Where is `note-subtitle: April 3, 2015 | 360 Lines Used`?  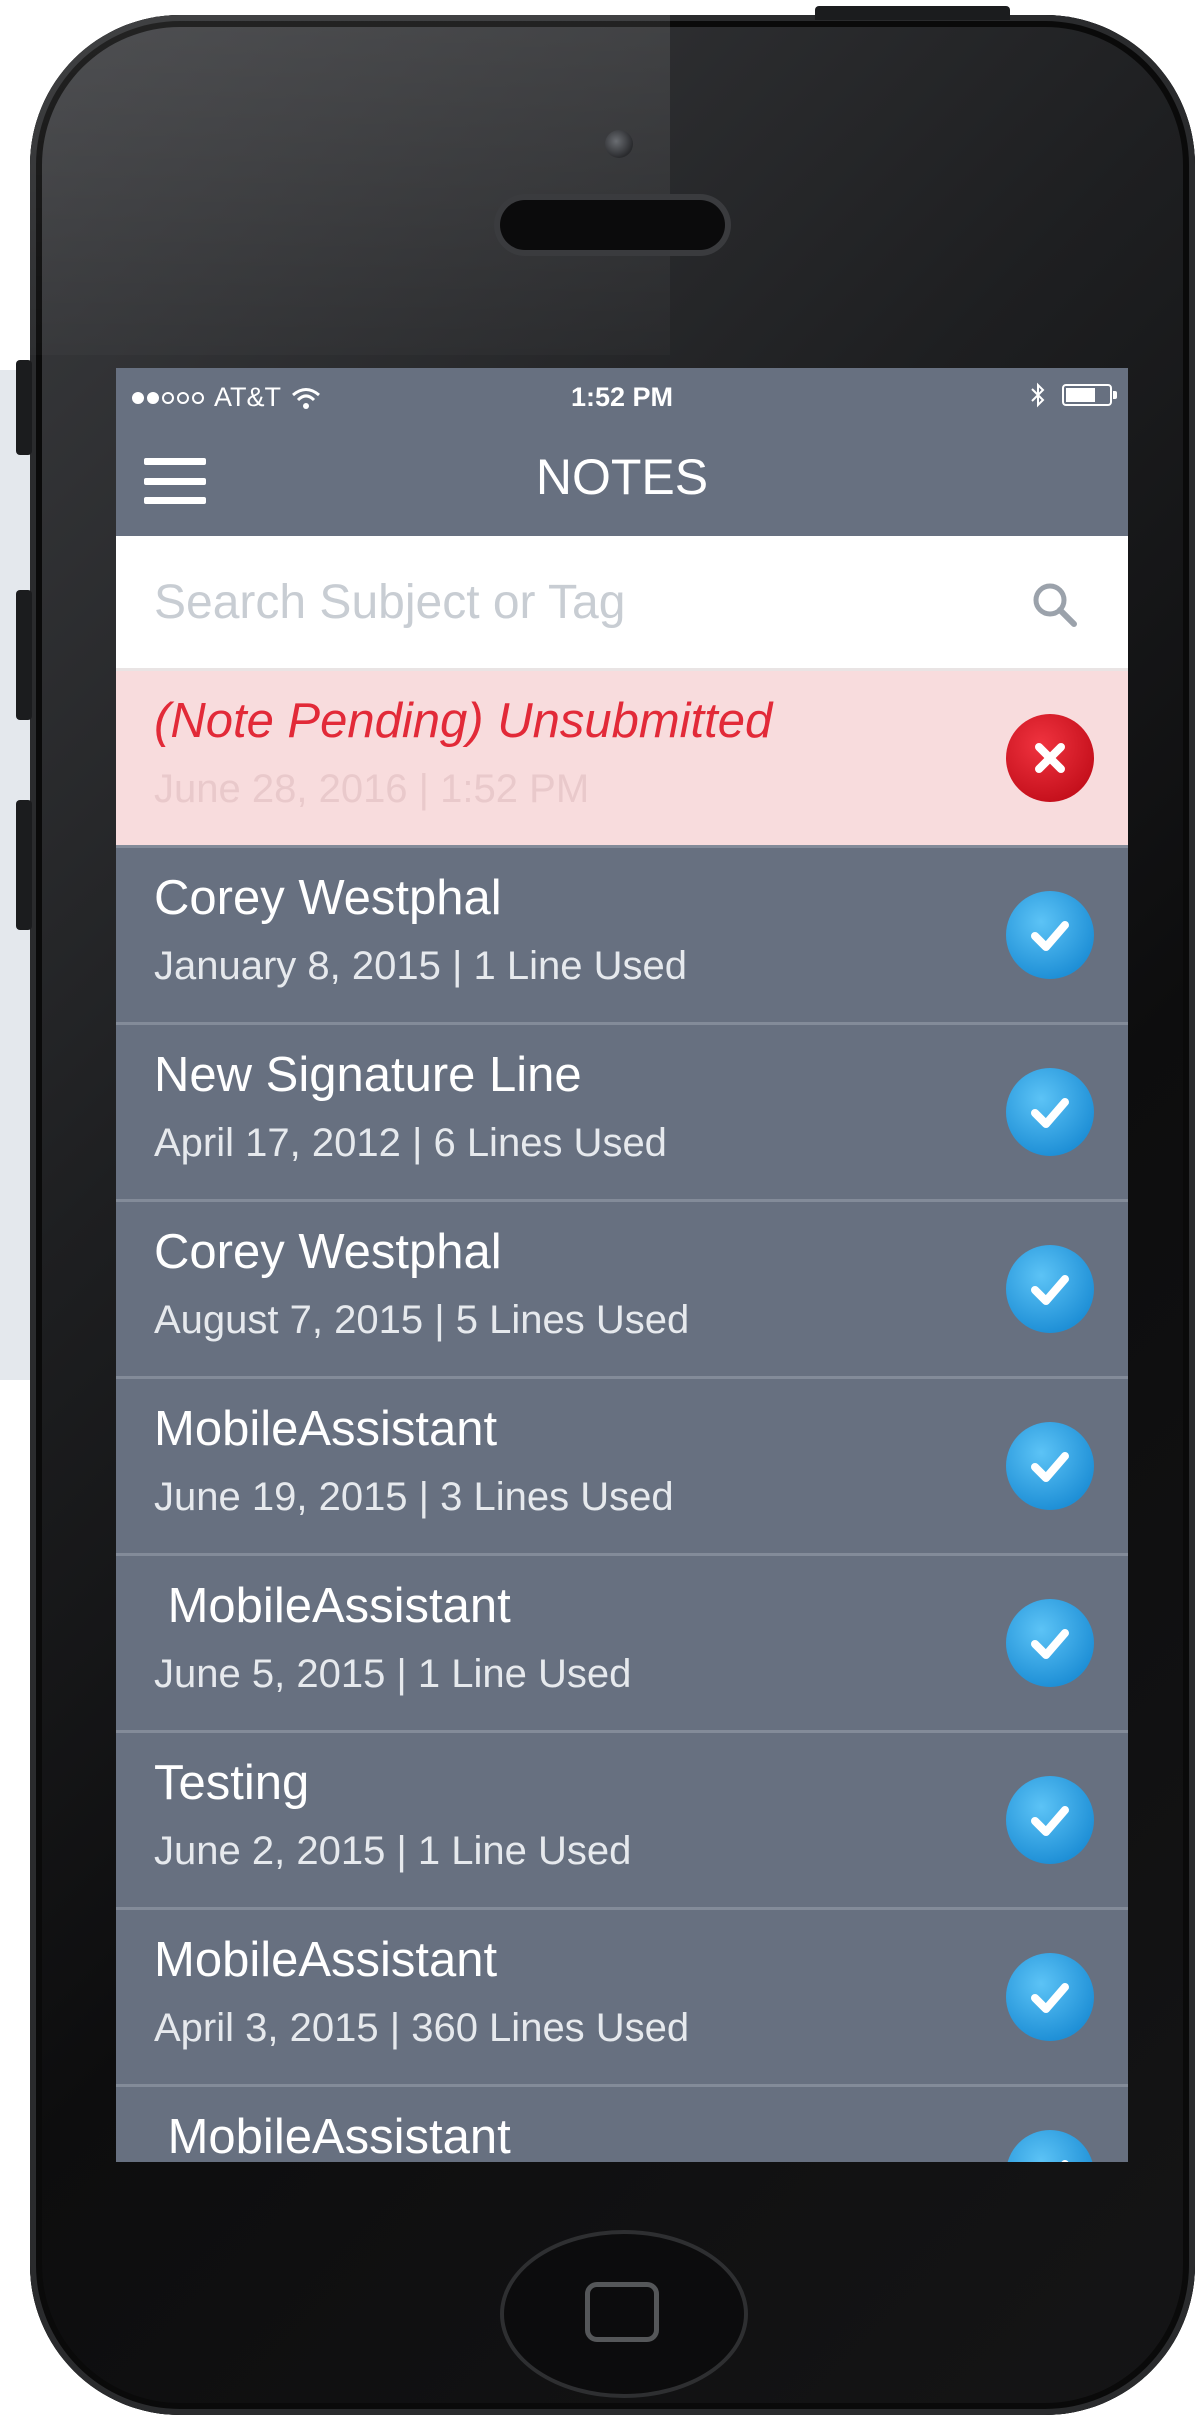 note-subtitle: April 3, 2015 | 360 Lines Used is located at coordinates (422, 2028).